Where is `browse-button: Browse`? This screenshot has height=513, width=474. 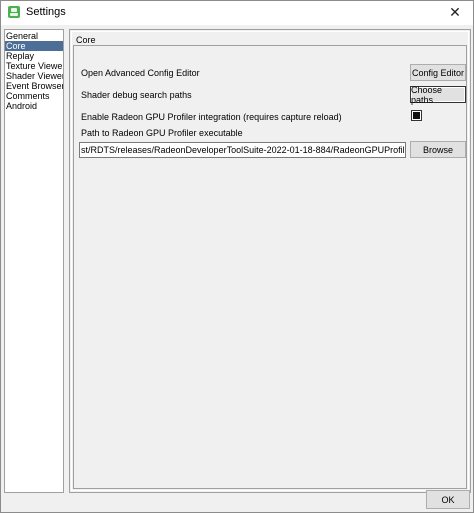 browse-button: Browse is located at coordinates (438, 149).